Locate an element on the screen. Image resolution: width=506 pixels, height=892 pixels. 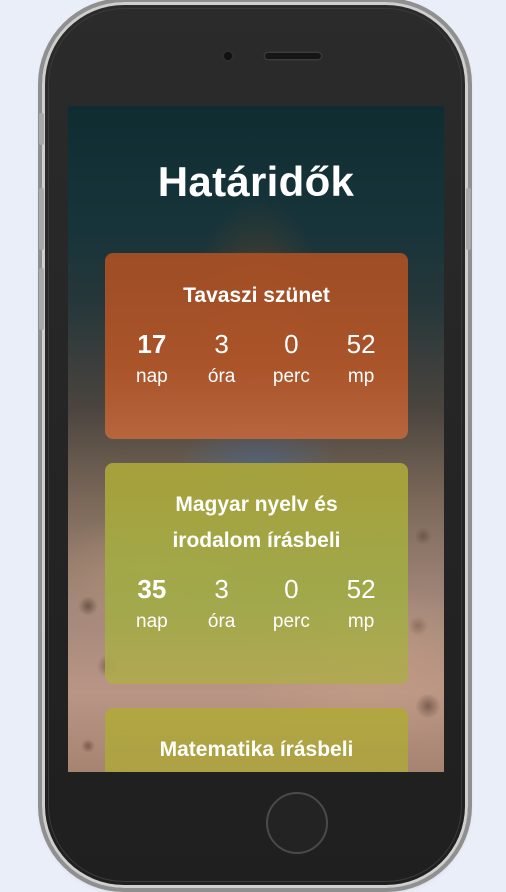
deadline-title: Matematika írásbeli is located at coordinates (256, 749).